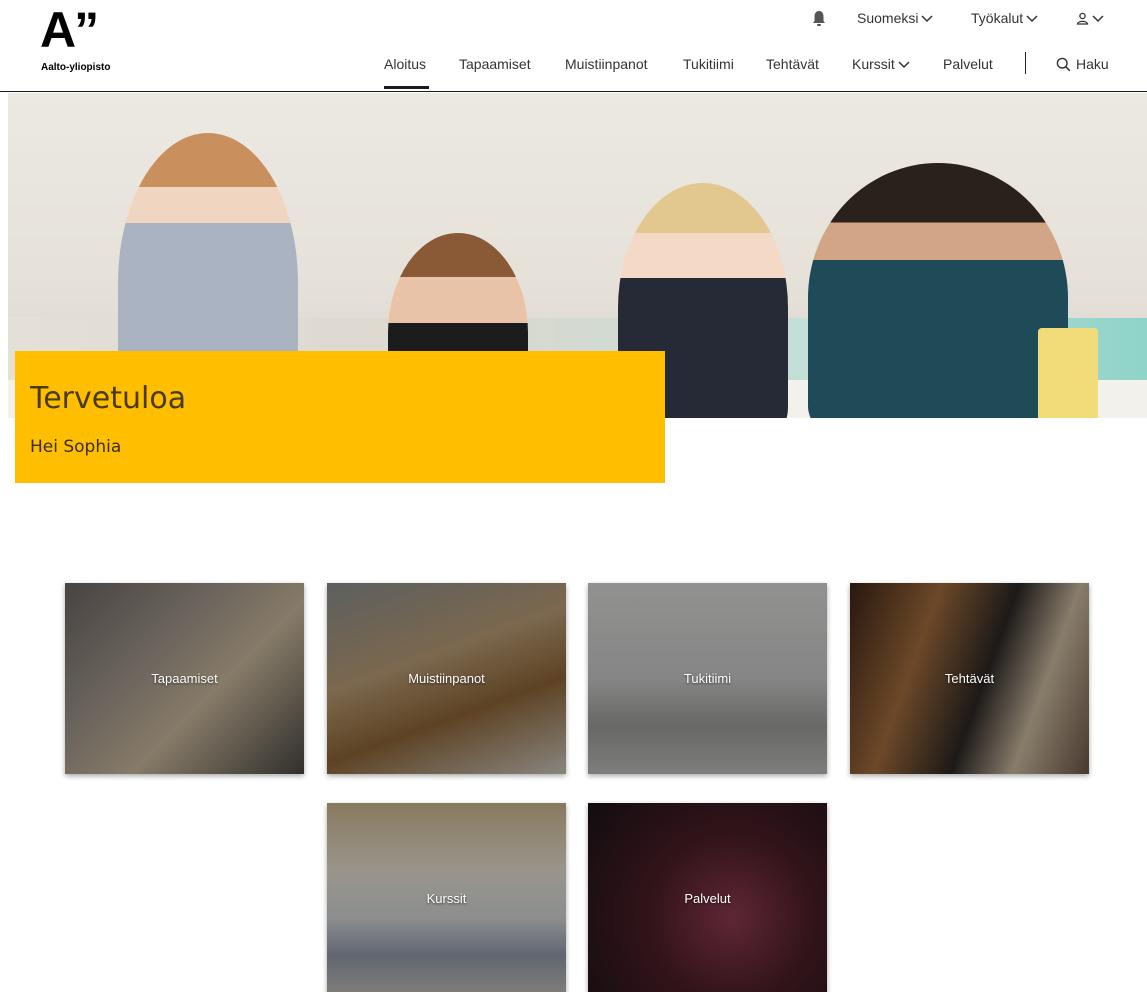 Image resolution: width=1147 pixels, height=992 pixels. What do you see at coordinates (1082, 18) in the screenshot?
I see `user-icon` at bounding box center [1082, 18].